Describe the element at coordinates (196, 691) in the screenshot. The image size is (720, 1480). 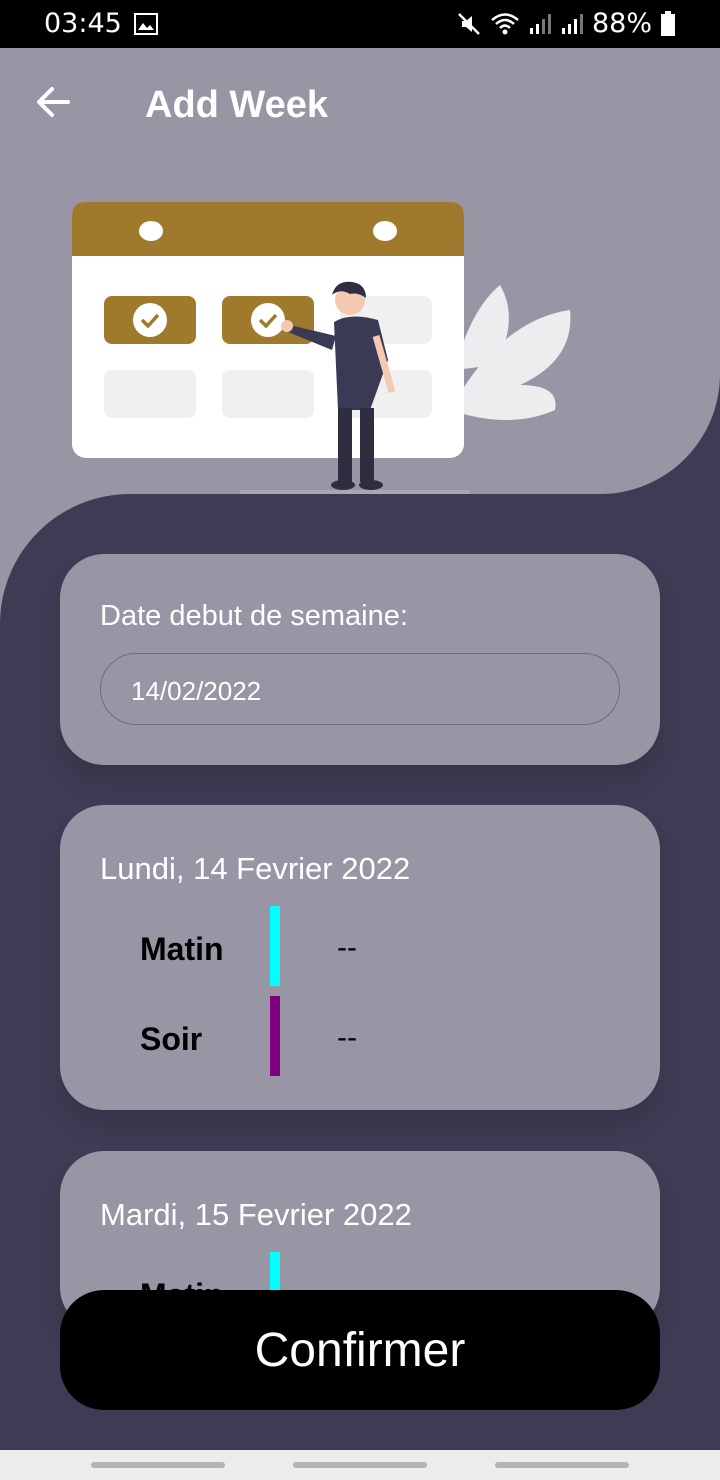
I see `week-start-date-value: 14/02/2022` at that location.